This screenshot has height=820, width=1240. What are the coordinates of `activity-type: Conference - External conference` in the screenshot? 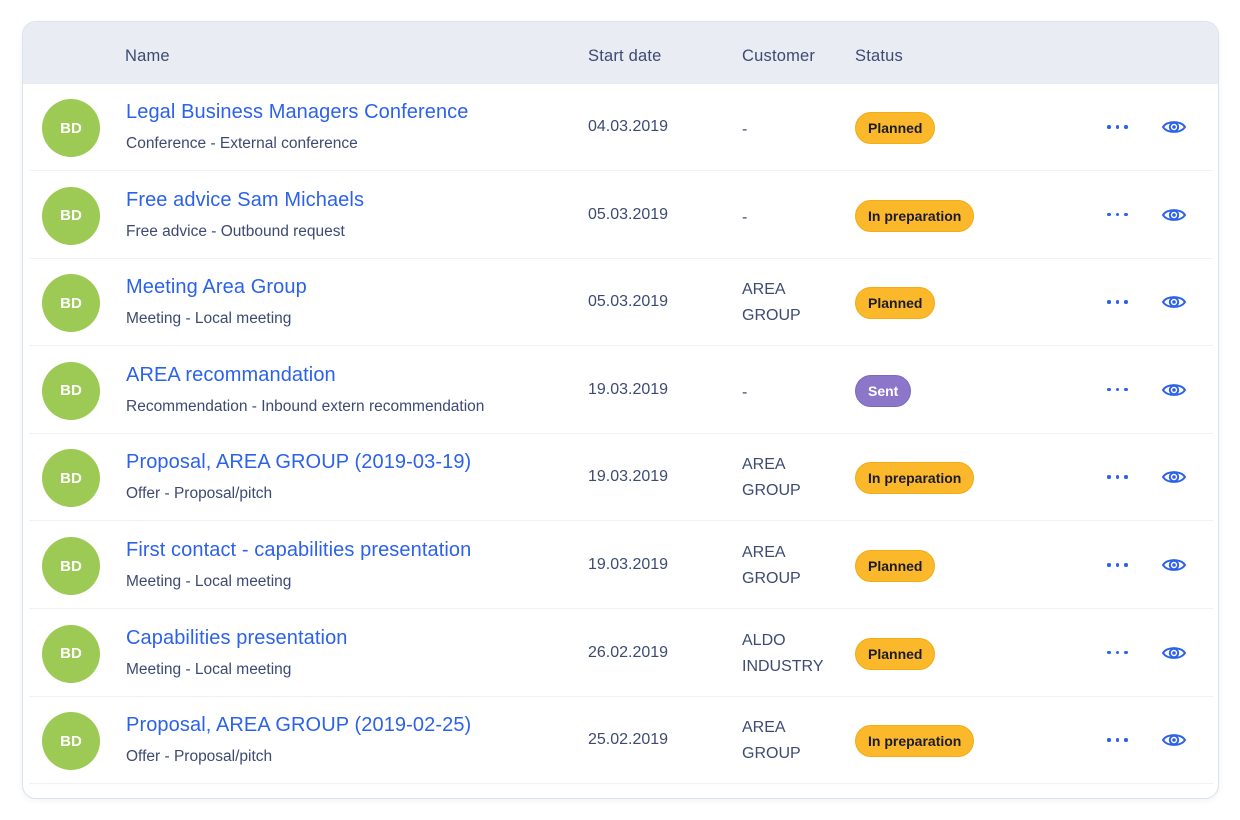 It's located at (242, 143).